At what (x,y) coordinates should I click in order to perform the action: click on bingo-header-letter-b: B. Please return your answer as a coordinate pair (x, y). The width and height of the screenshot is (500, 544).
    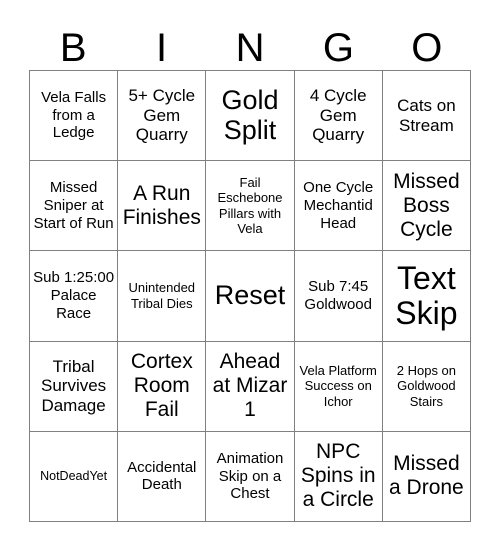
    Looking at the image, I should click on (73, 48).